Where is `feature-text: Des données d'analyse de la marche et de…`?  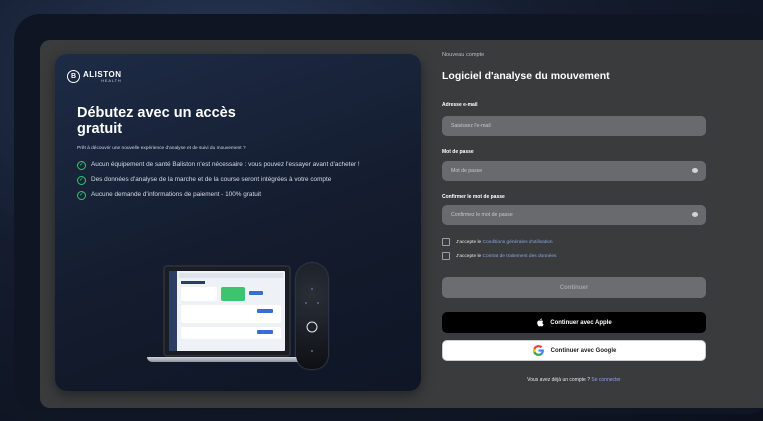 feature-text: Des données d'analyse de la marche et de… is located at coordinates (211, 179).